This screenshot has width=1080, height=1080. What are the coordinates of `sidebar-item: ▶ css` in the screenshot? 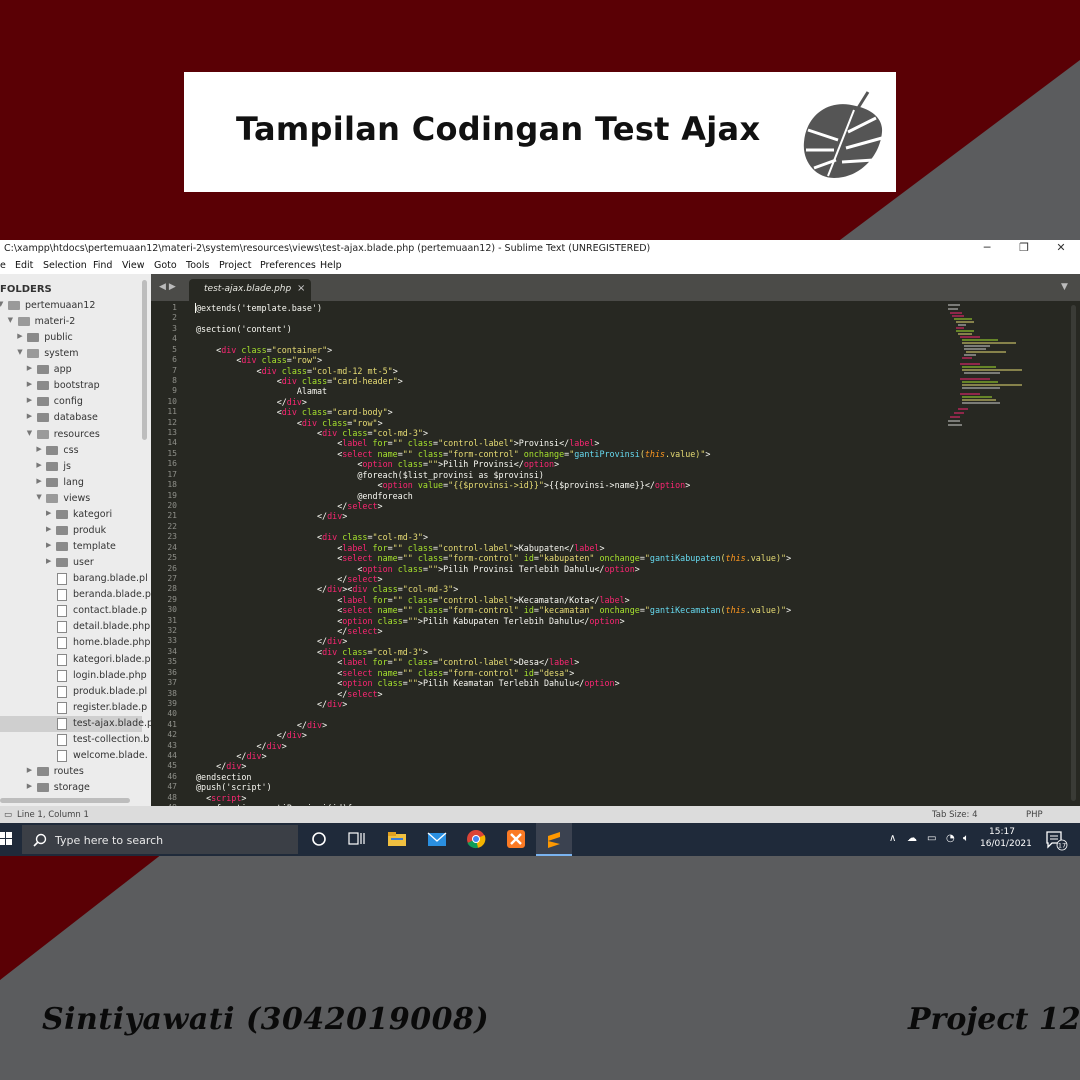 It's located at (71, 451).